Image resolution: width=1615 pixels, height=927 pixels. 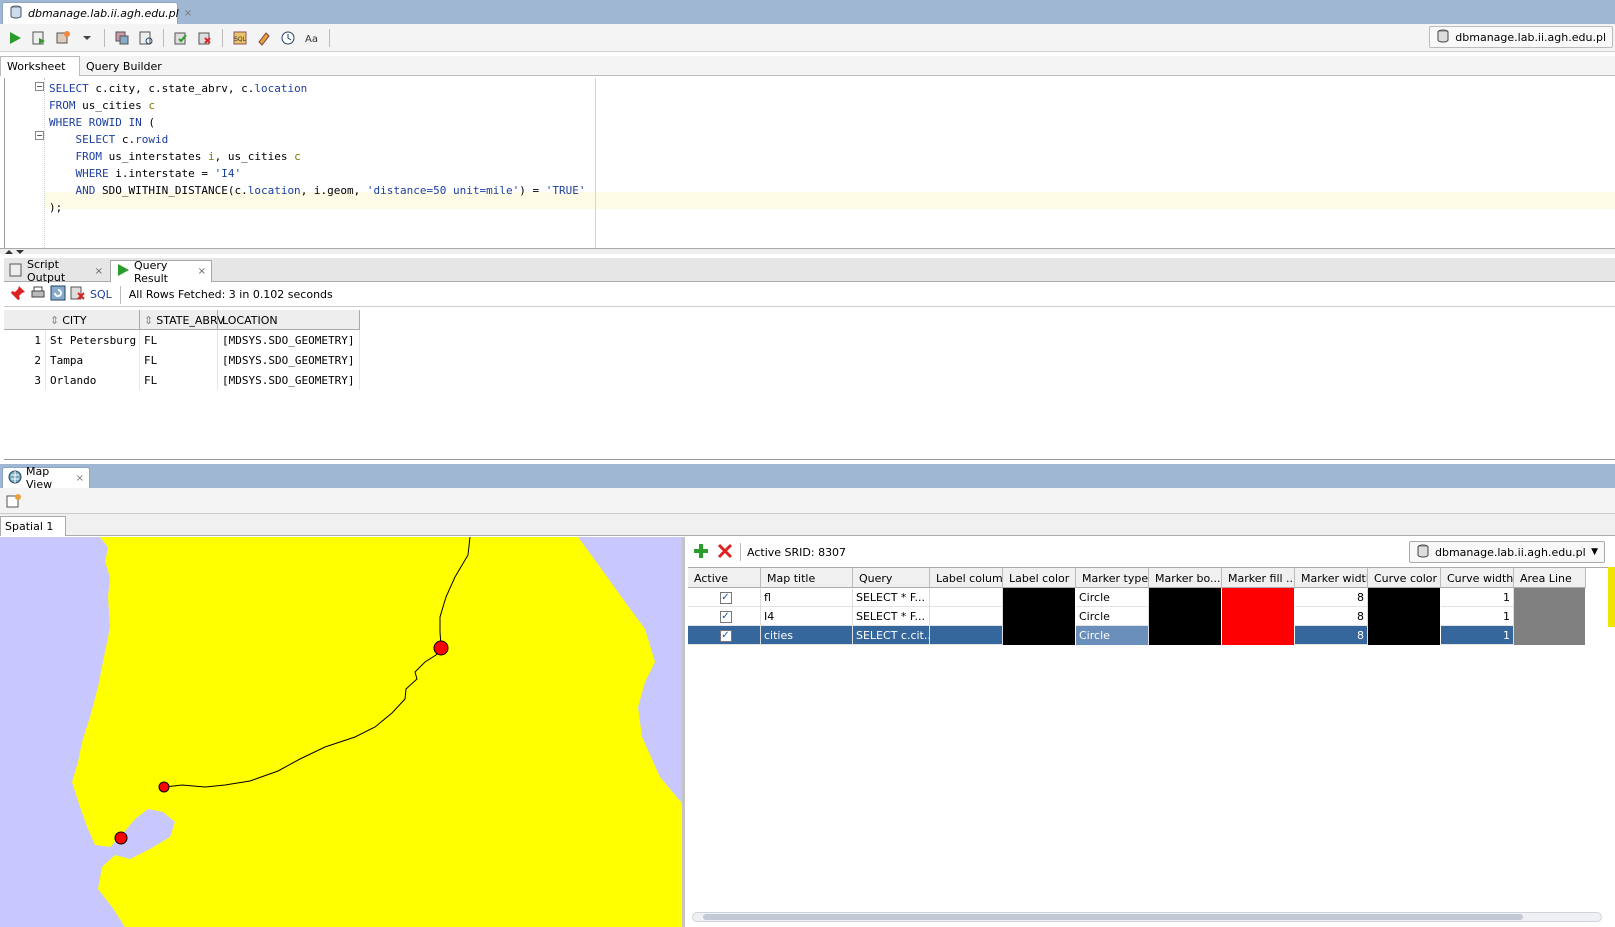 What do you see at coordinates (807, 597) in the screenshot?
I see `cell-map-title: fl` at bounding box center [807, 597].